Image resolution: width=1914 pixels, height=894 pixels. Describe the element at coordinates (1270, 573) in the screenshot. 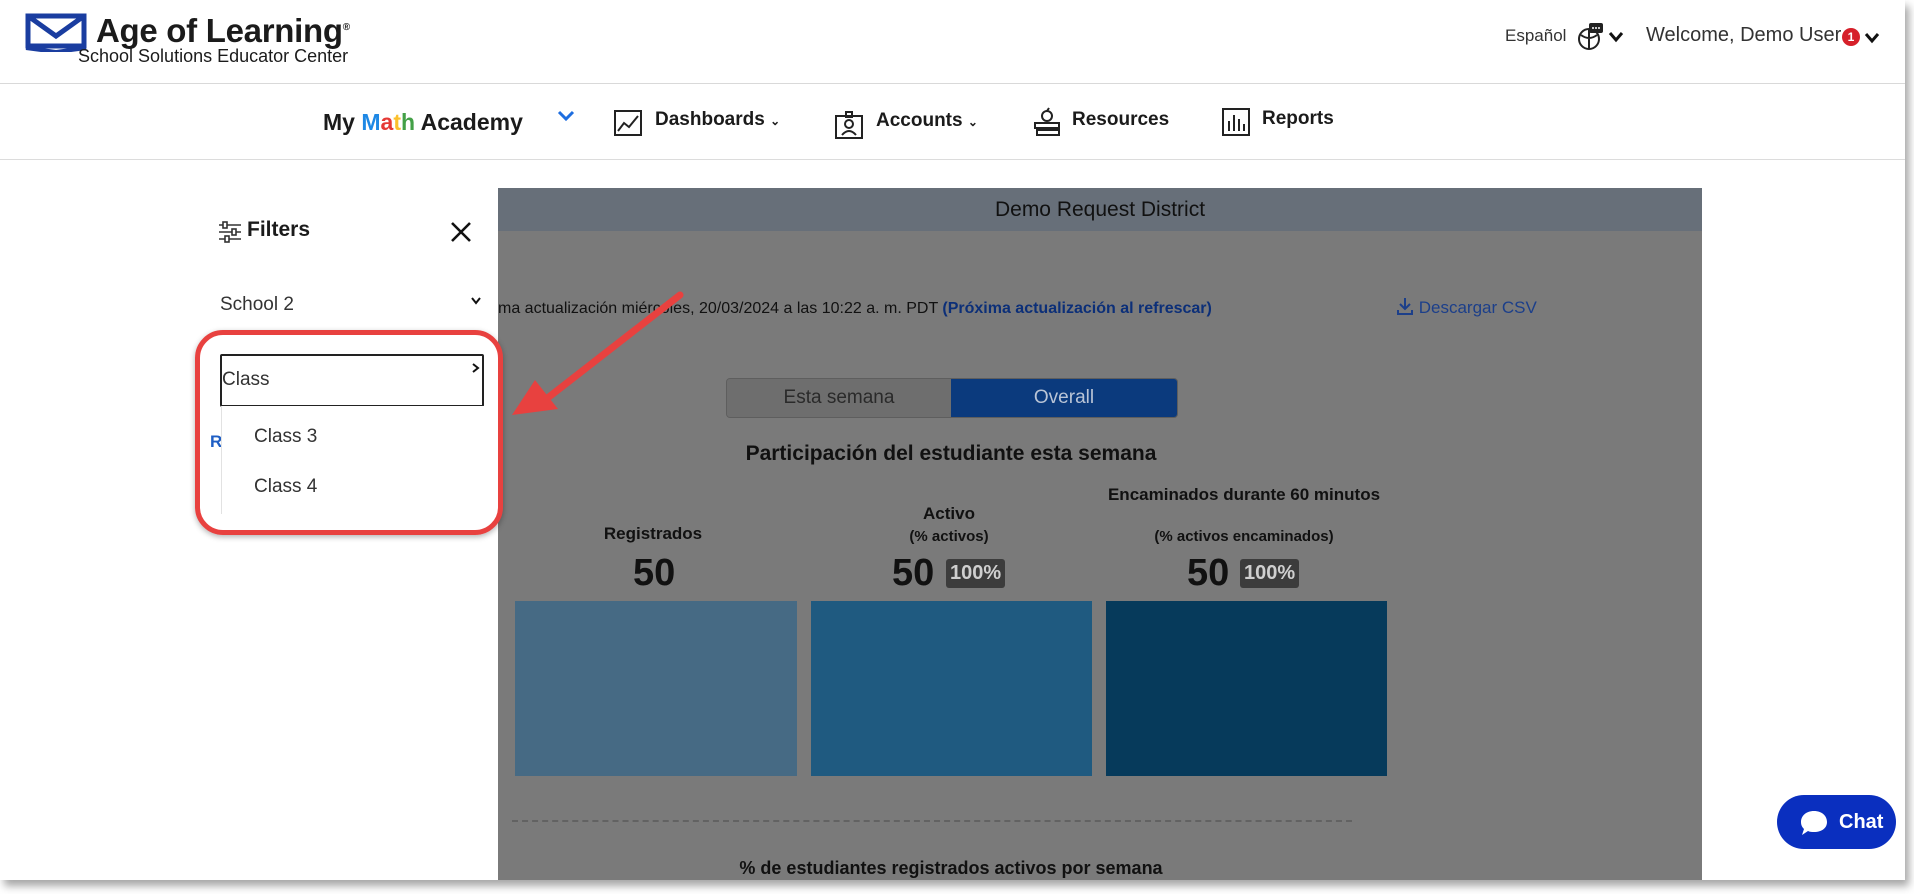

I see `pct-encaminados: 100%` at that location.